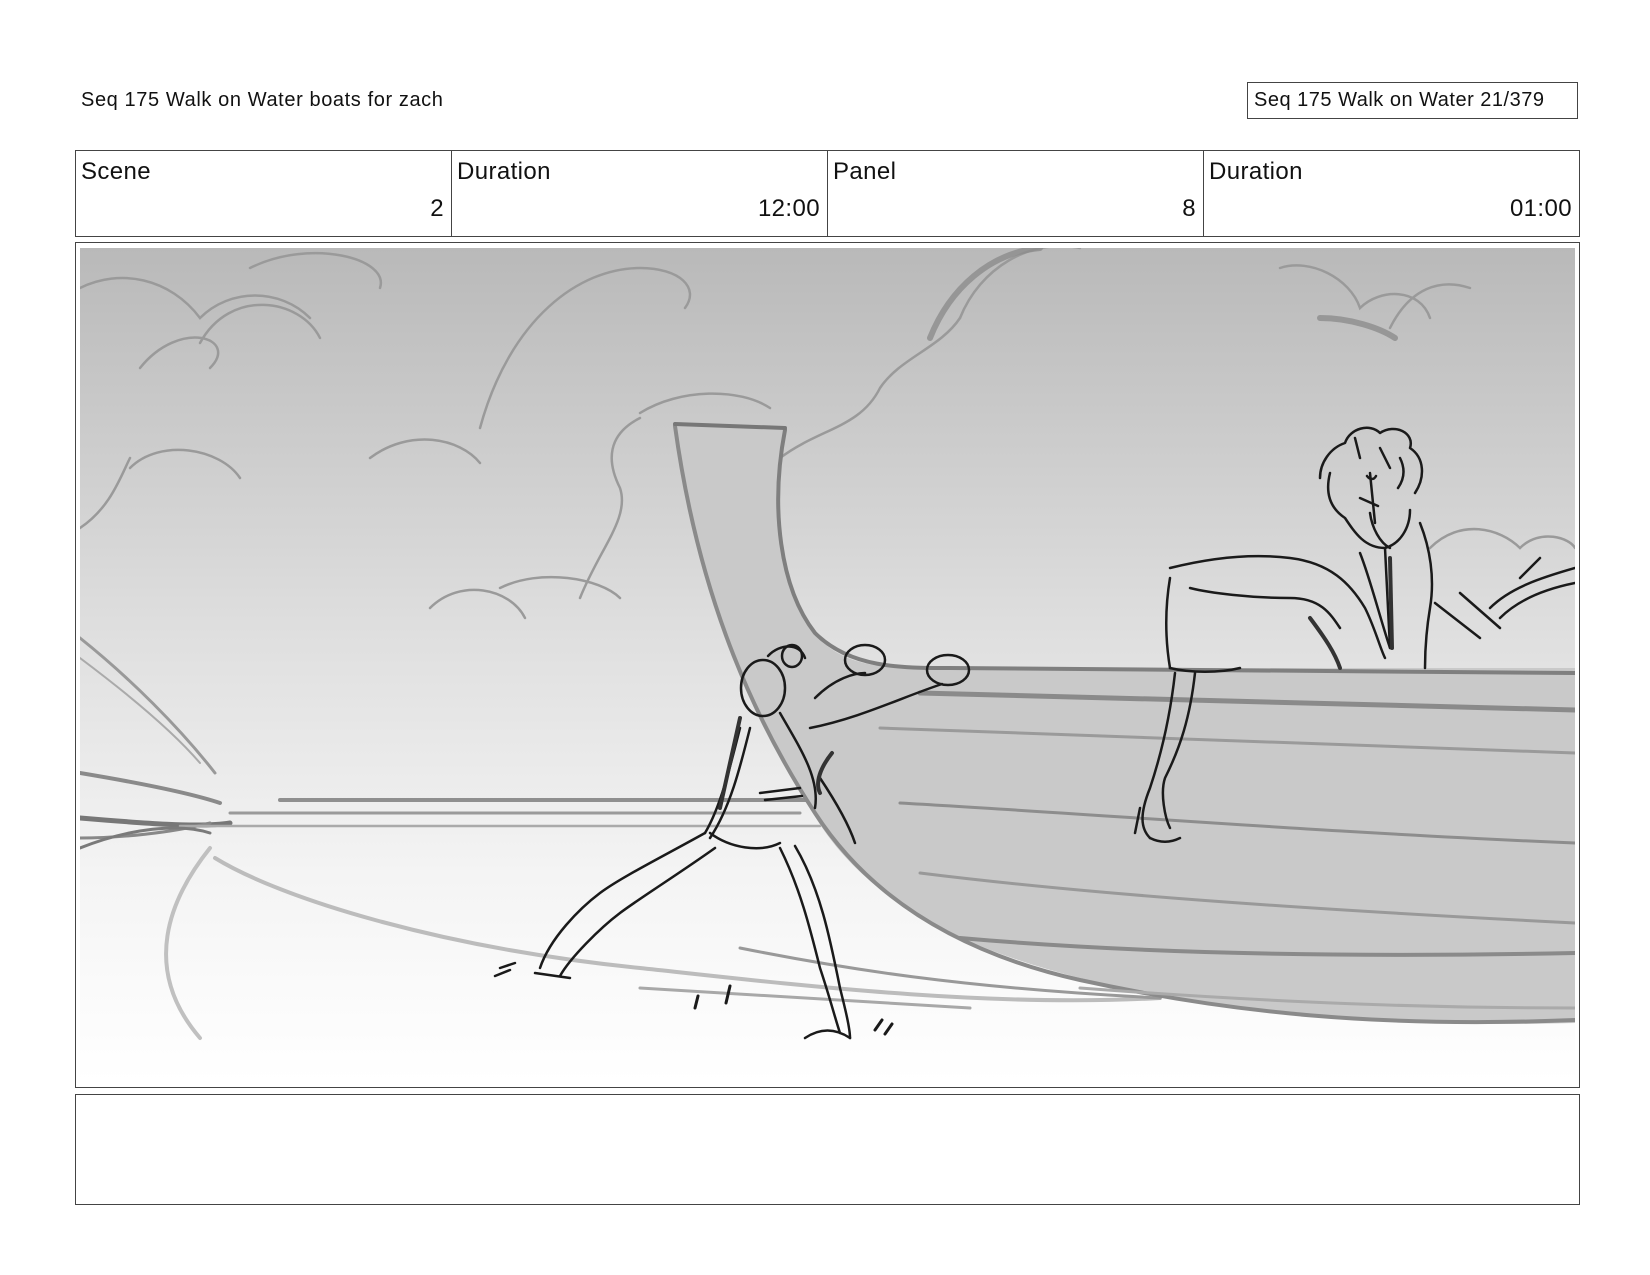 Image resolution: width=1650 pixels, height=1275 pixels. What do you see at coordinates (1540, 208) in the screenshot?
I see `panel-duration-value: 01:00` at bounding box center [1540, 208].